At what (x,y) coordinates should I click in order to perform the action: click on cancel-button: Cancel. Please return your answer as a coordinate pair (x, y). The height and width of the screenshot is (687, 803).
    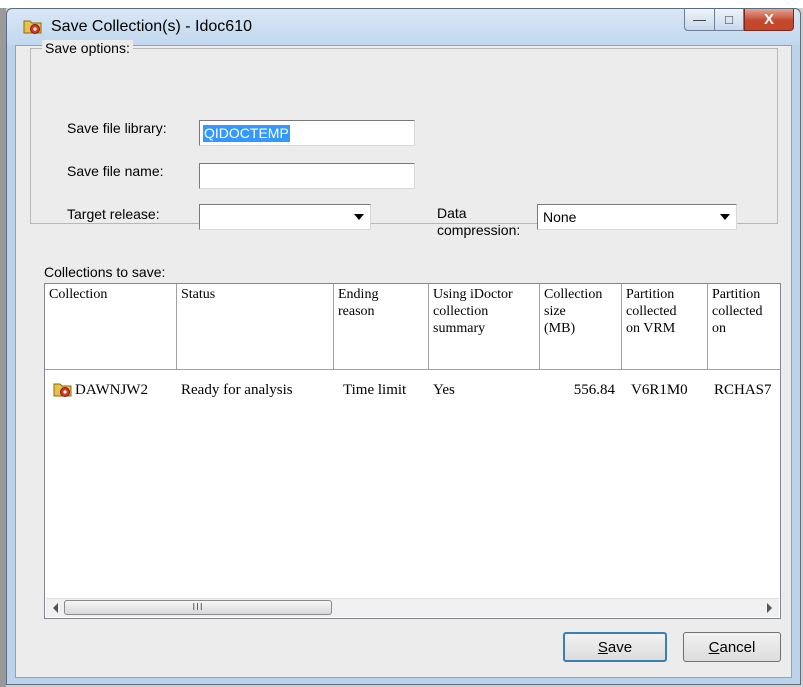
    Looking at the image, I should click on (732, 647).